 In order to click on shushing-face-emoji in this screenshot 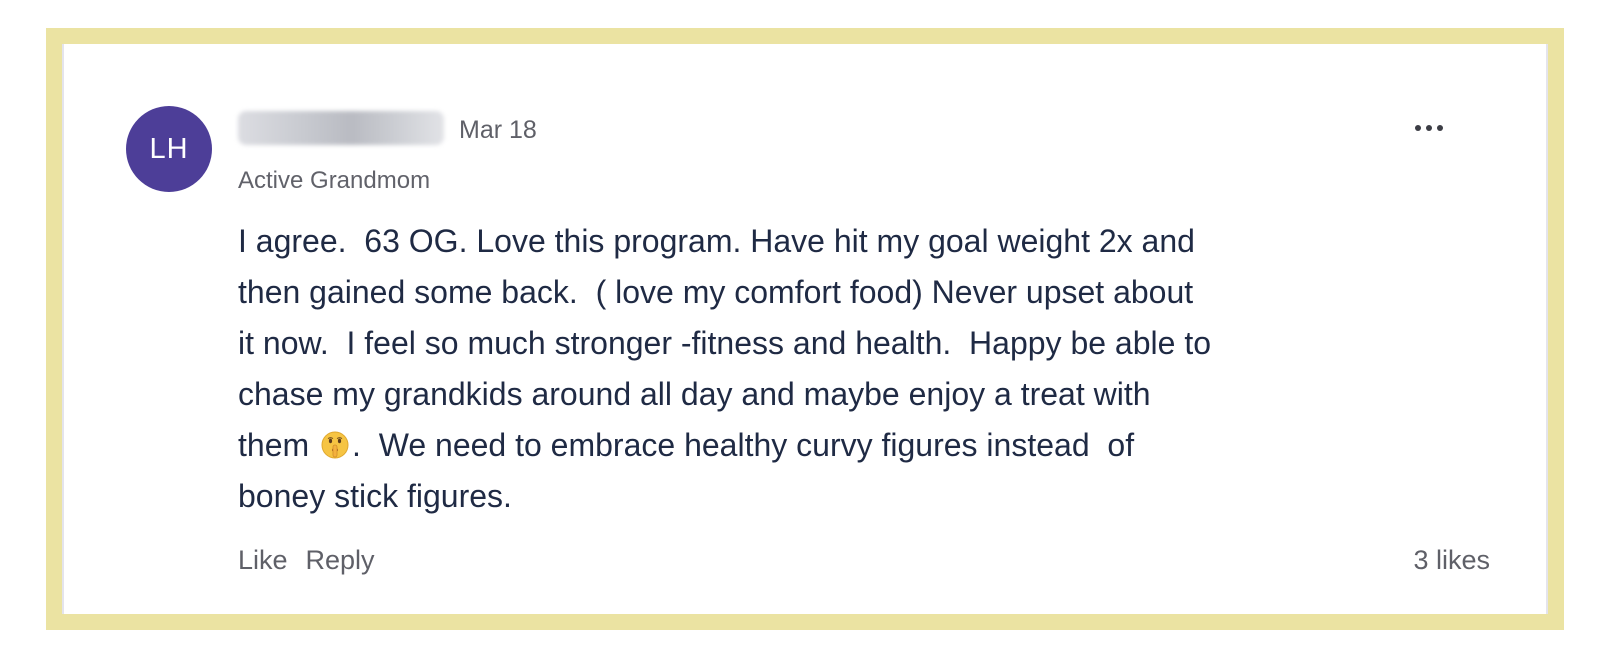, I will do `click(335, 445)`.